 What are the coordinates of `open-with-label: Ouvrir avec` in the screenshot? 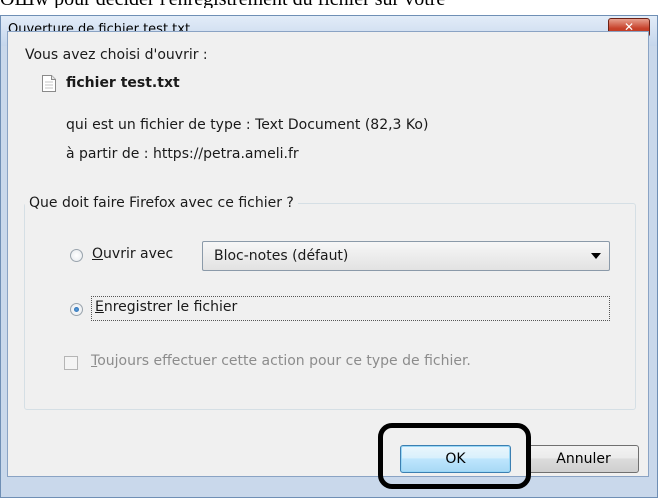 It's located at (132, 254).